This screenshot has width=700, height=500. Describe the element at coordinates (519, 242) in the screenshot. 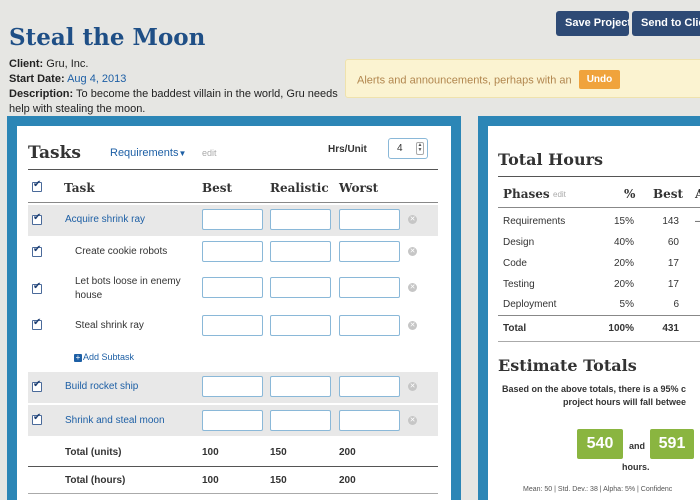

I see `phase-name: Design` at that location.